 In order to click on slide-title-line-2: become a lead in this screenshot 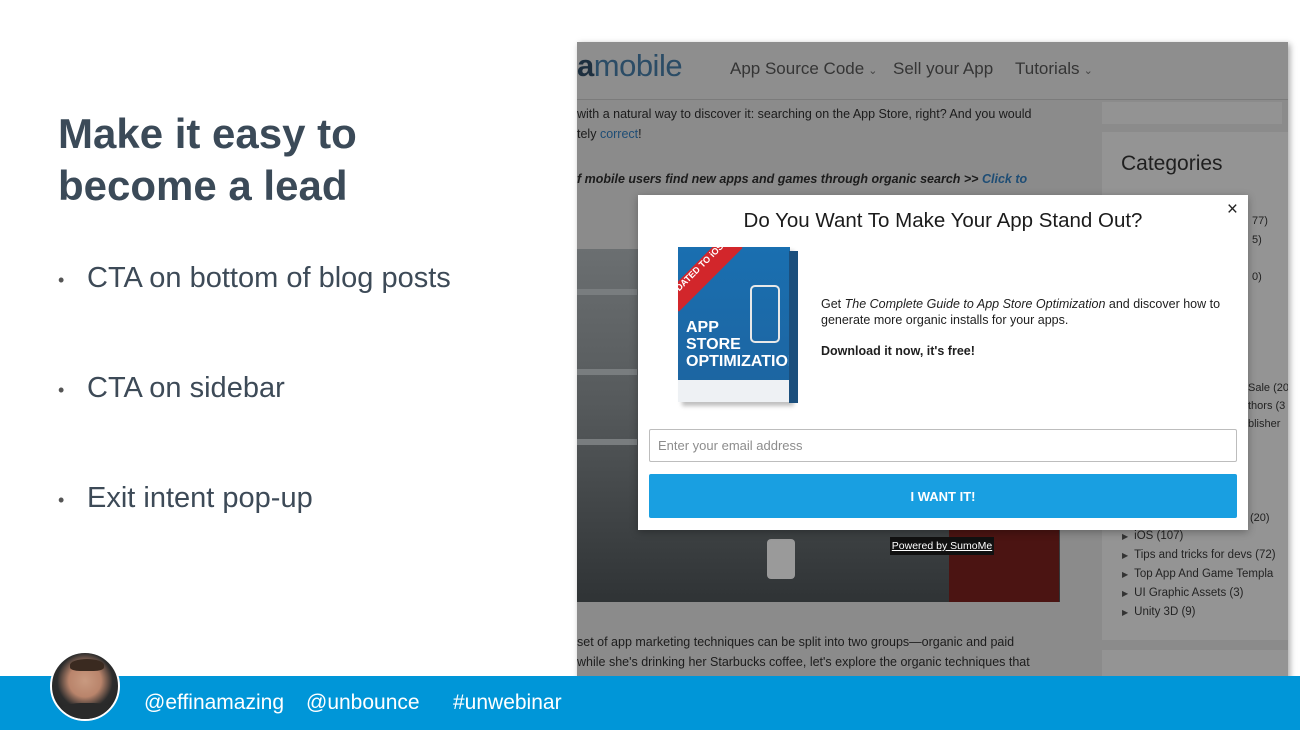, I will do `click(203, 185)`.